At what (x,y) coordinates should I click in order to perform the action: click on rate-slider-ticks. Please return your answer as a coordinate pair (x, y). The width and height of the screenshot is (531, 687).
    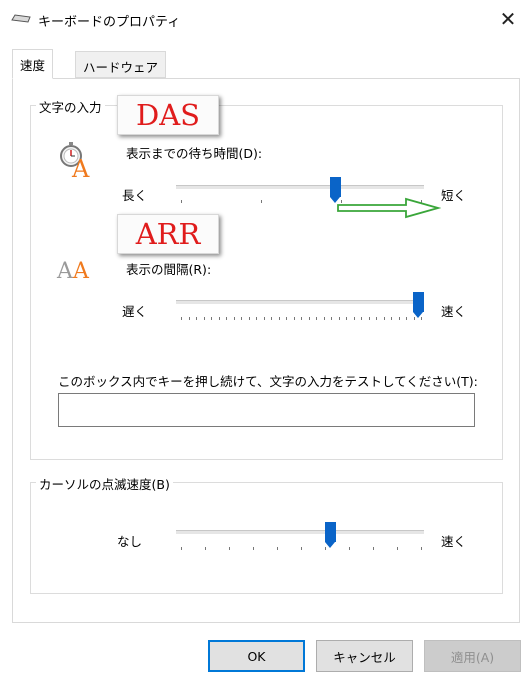
    Looking at the image, I should click on (301, 320).